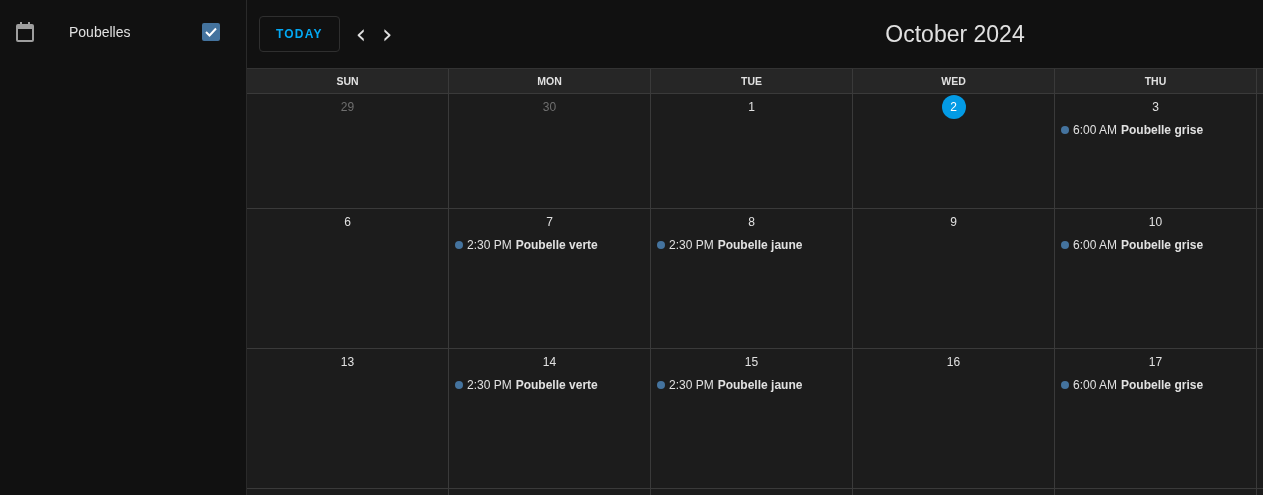 The image size is (1263, 495). What do you see at coordinates (549, 362) in the screenshot?
I see `date-number: 14` at bounding box center [549, 362].